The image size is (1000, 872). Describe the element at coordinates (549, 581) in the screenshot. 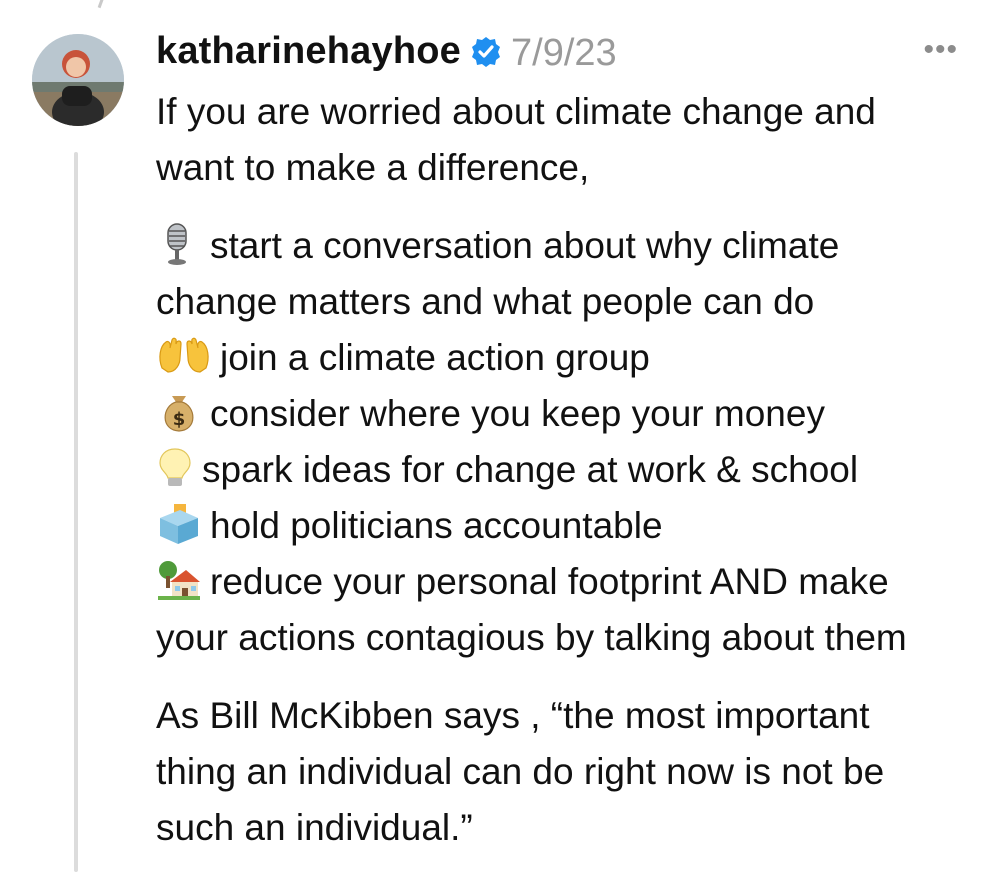

I see `item-text: reduce your personal footprint AND make` at that location.